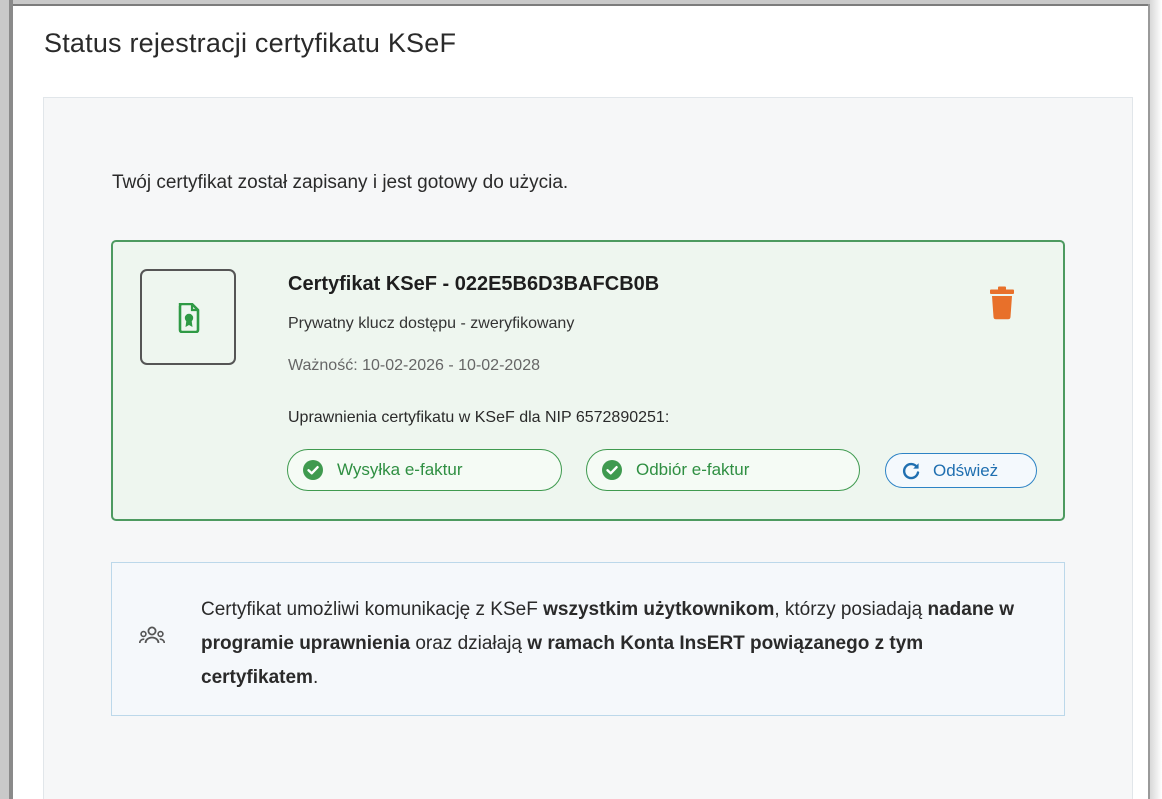 This screenshot has width=1162, height=799. I want to click on refresh-button: Odśwież, so click(961, 470).